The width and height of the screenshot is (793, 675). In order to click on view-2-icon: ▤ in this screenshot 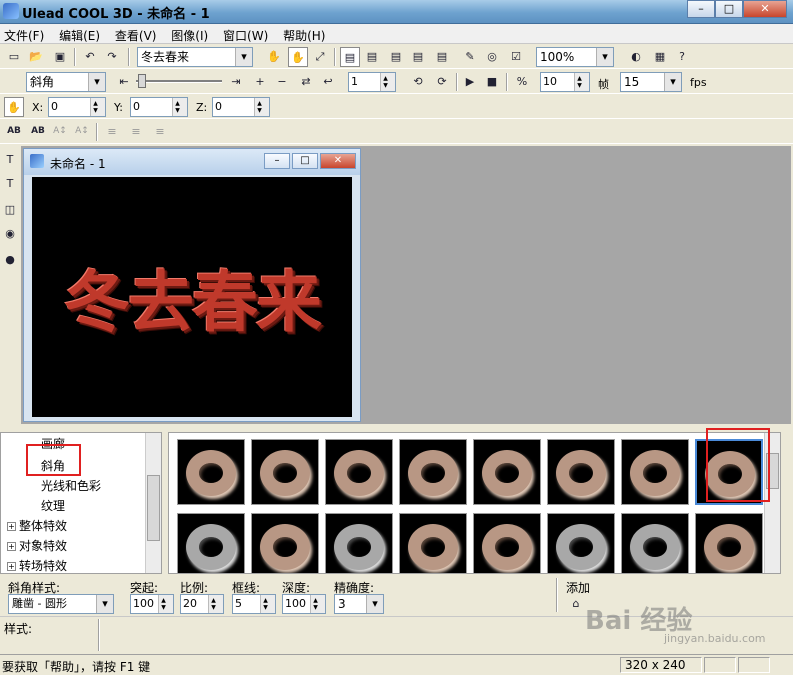, I will do `click(372, 57)`.